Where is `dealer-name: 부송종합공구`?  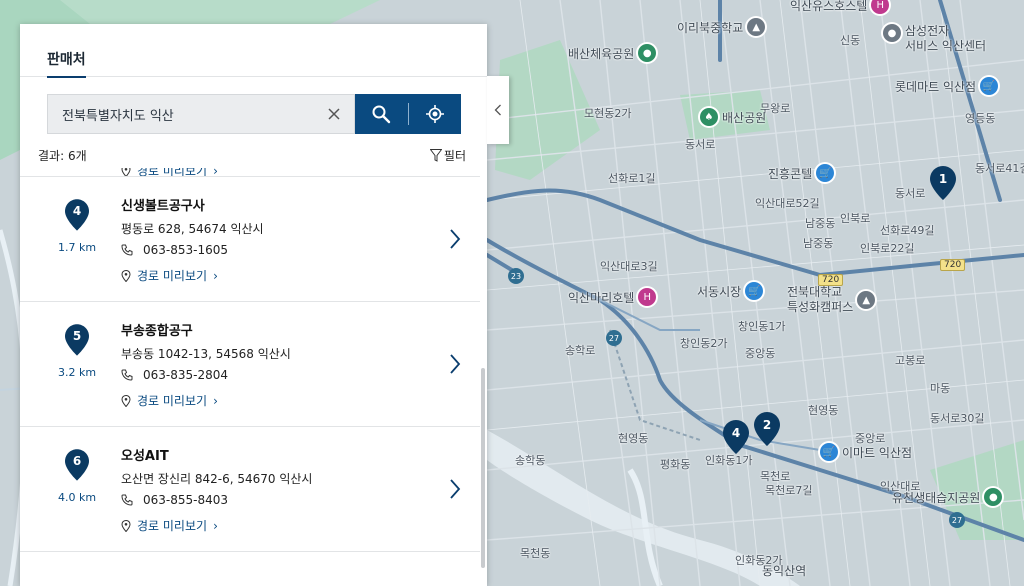
dealer-name: 부송종합공구 is located at coordinates (157, 331).